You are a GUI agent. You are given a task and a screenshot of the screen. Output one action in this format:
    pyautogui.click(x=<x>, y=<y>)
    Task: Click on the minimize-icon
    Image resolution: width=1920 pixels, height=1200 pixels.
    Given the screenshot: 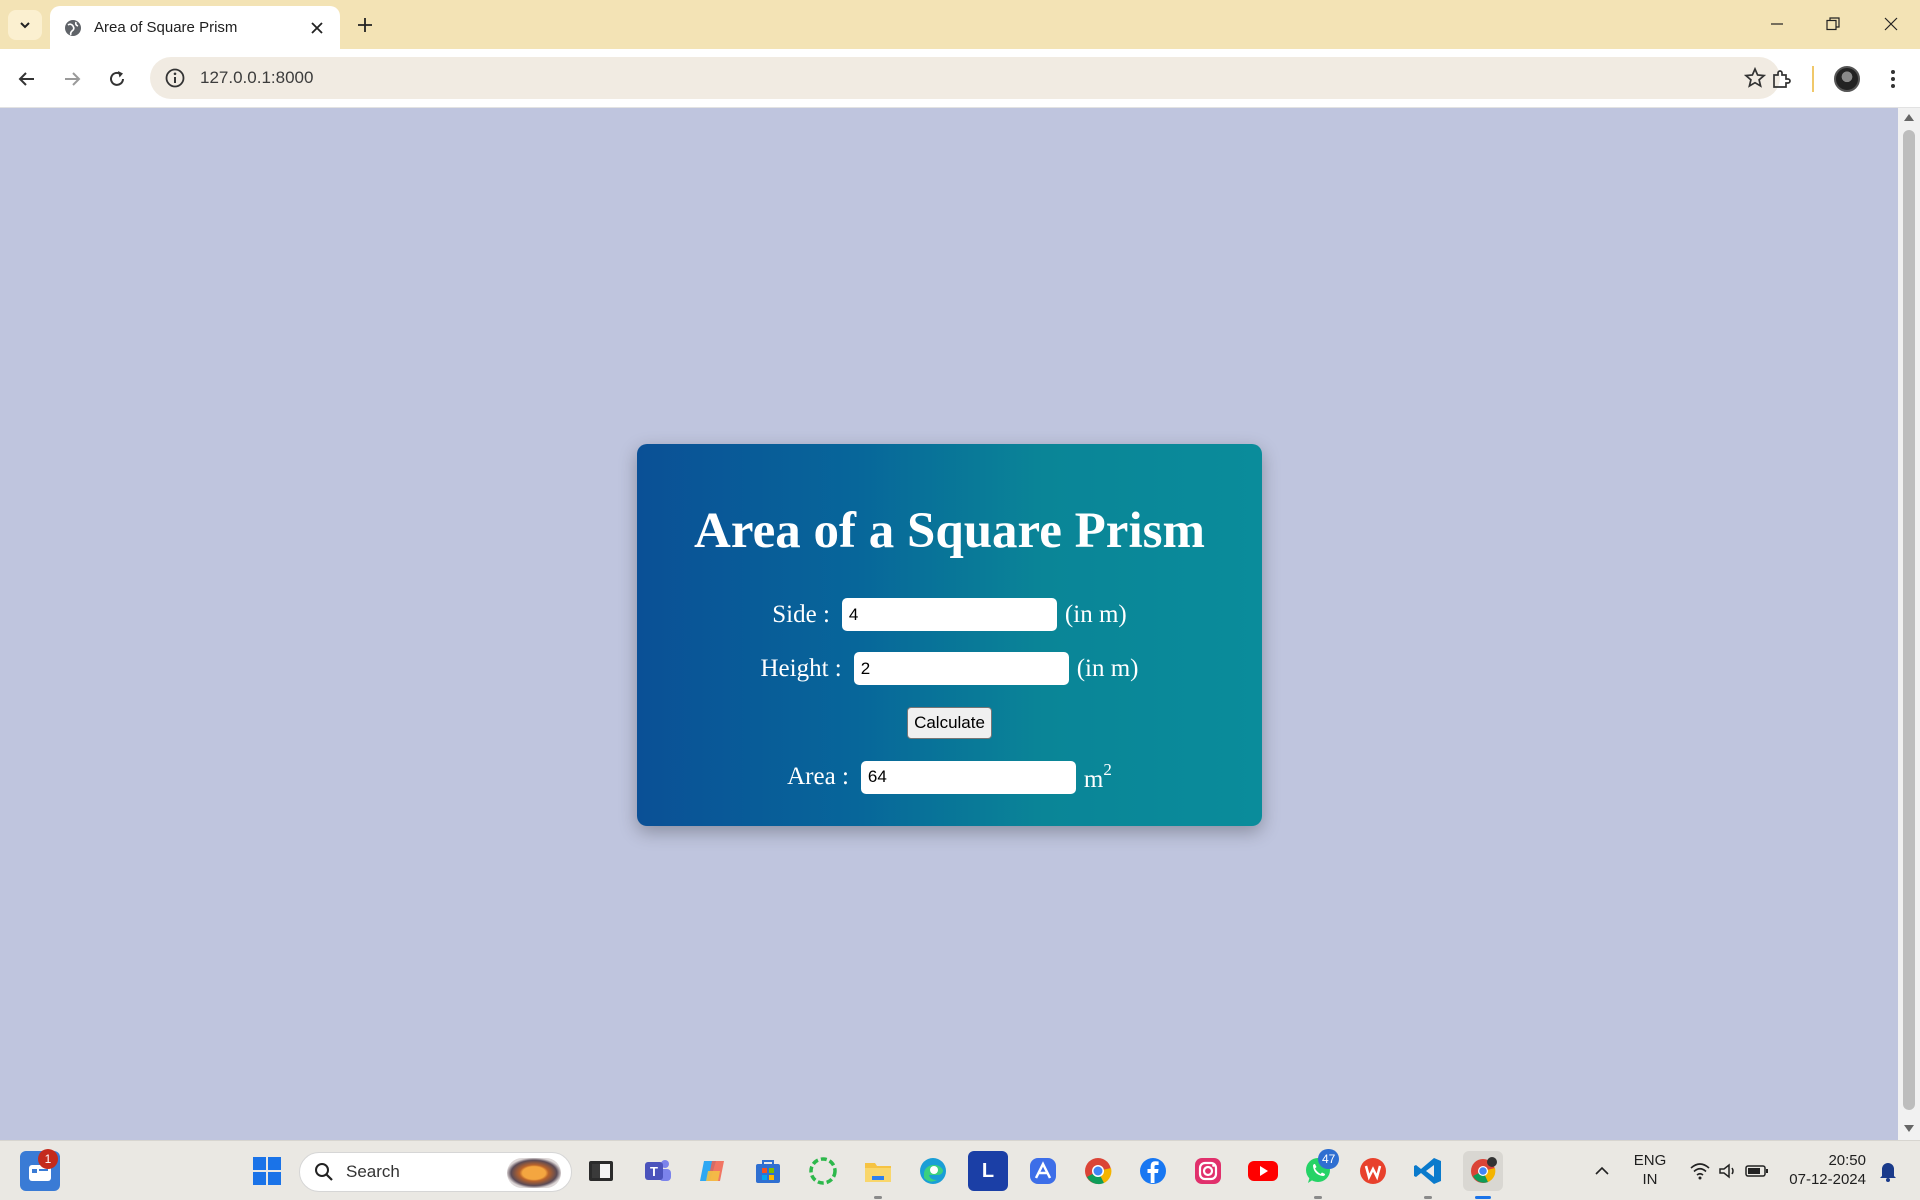 What is the action you would take?
    pyautogui.click(x=1777, y=24)
    